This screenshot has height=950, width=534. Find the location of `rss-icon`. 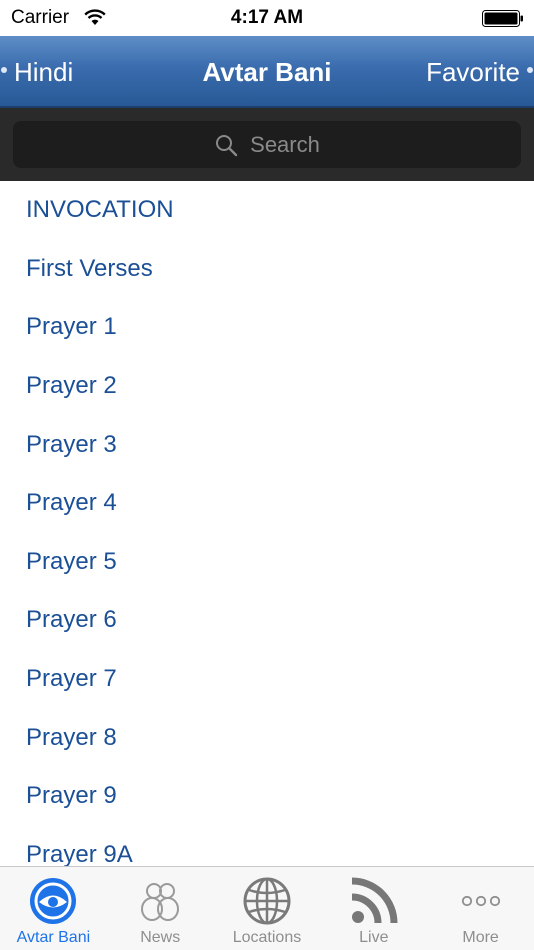

rss-icon is located at coordinates (374, 900).